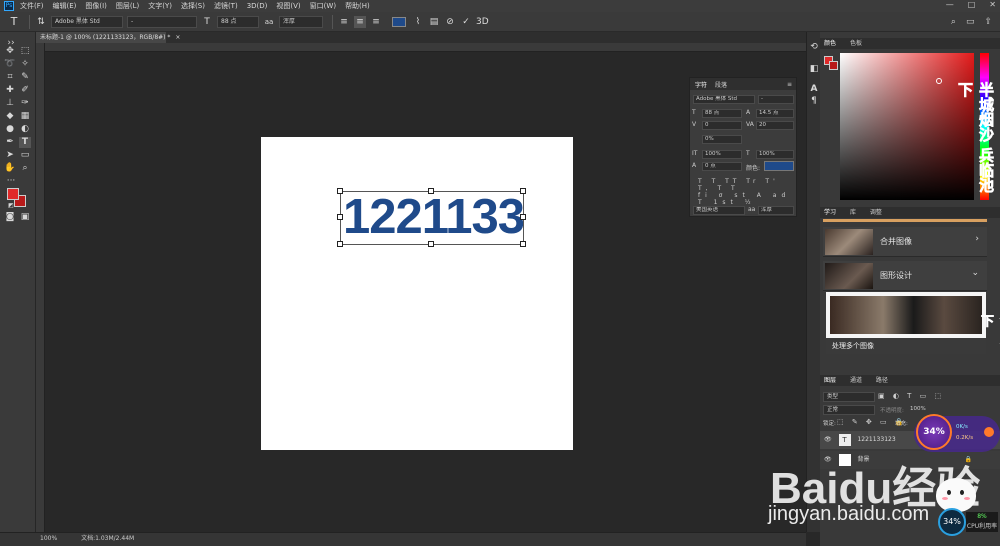  I want to click on healing-tool-icon: ✚, so click(10, 90).